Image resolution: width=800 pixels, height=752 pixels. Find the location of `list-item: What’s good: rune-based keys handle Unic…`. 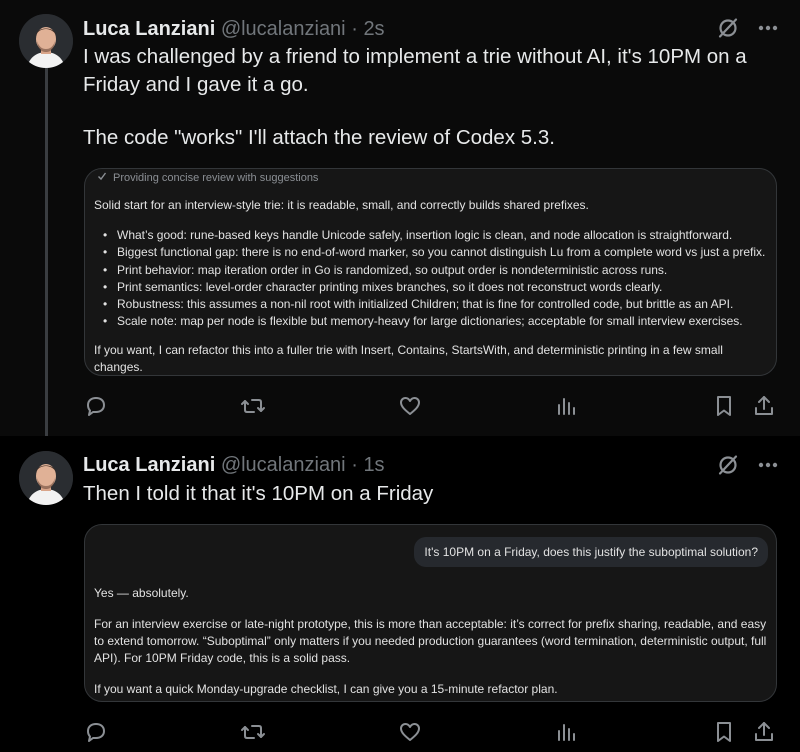

list-item: What’s good: rune-based keys handle Unic… is located at coordinates (433, 236).